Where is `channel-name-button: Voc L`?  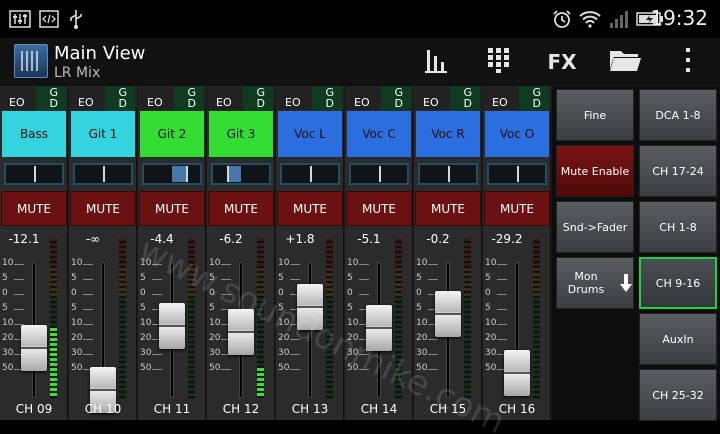
channel-name-button: Voc L is located at coordinates (310, 134).